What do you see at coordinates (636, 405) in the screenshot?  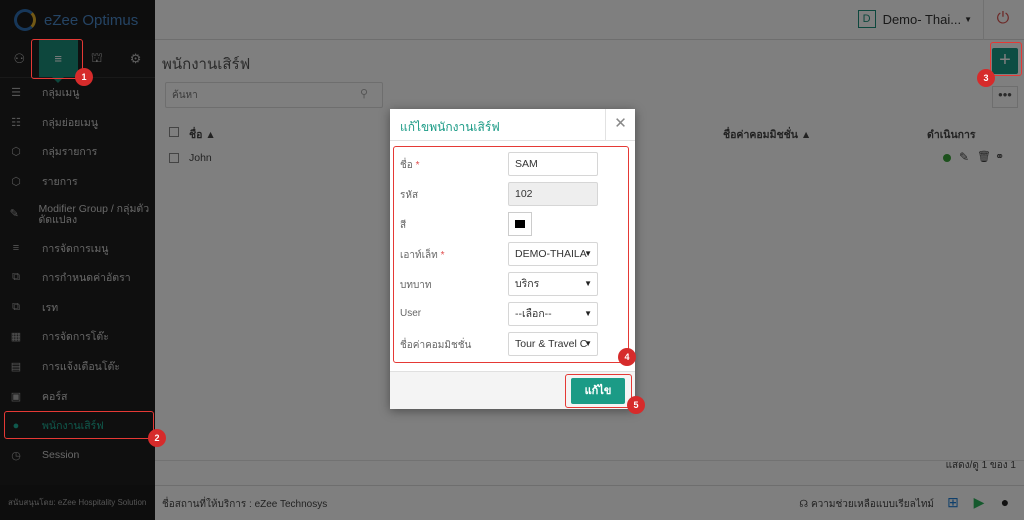 I see `step-badge: 5` at bounding box center [636, 405].